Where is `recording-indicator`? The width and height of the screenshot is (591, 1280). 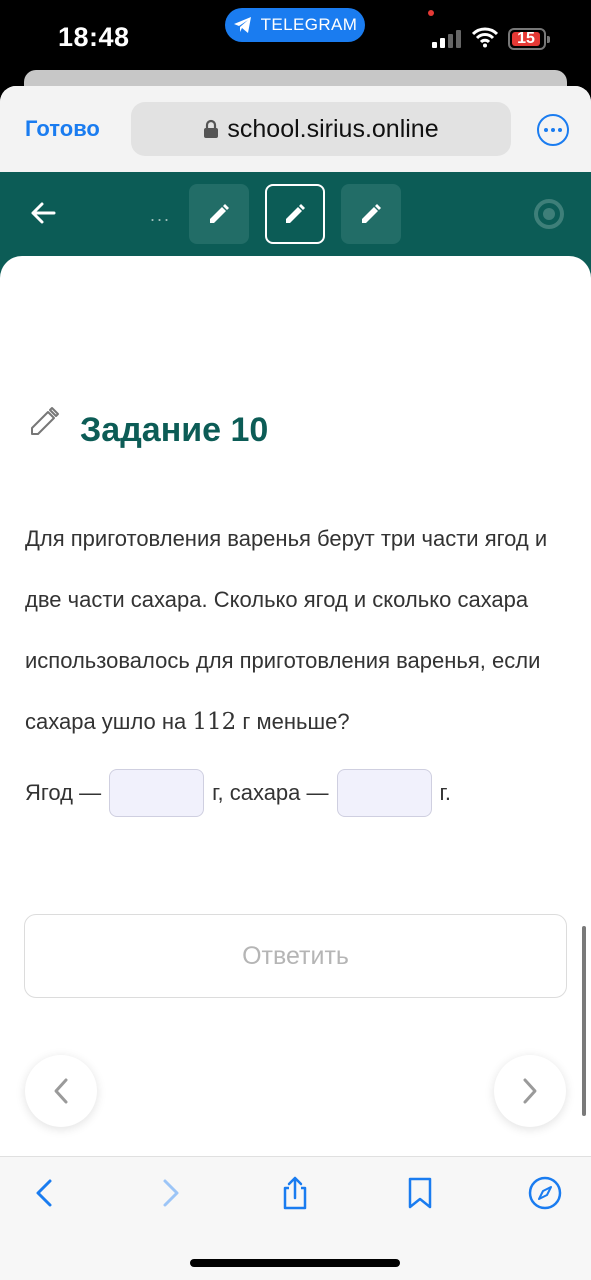
recording-indicator is located at coordinates (431, 13).